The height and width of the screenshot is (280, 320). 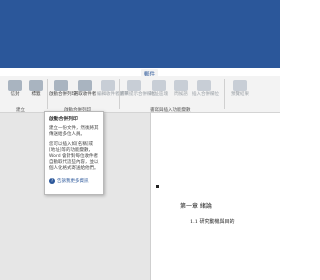 I want to click on help-icon: ?, so click(x=52, y=181).